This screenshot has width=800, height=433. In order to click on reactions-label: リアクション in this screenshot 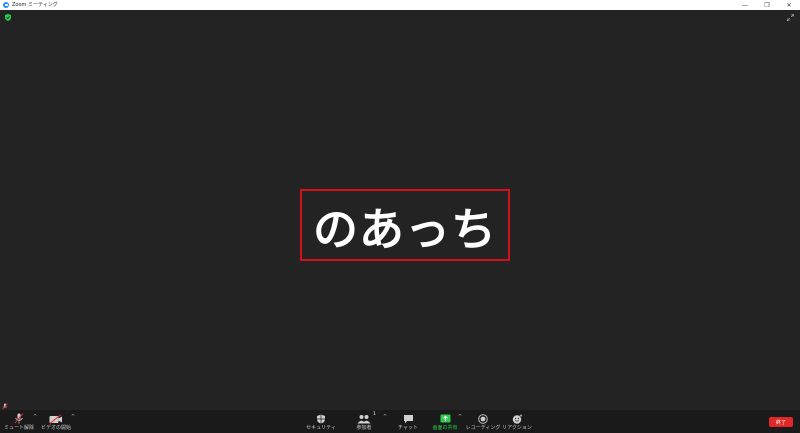, I will do `click(517, 428)`.